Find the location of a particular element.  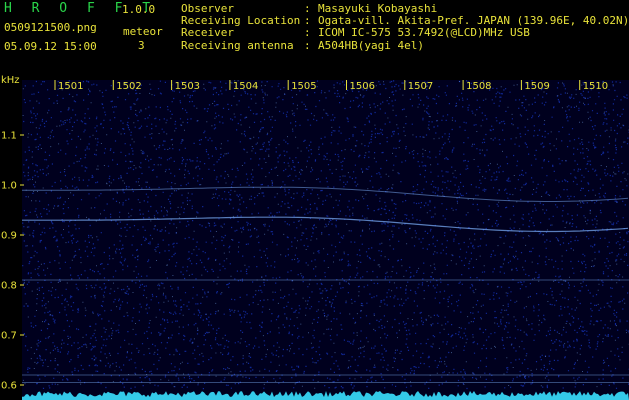

info-row-antenna: Receiving antenna: A504HB(yagi 4el) is located at coordinates (405, 45).